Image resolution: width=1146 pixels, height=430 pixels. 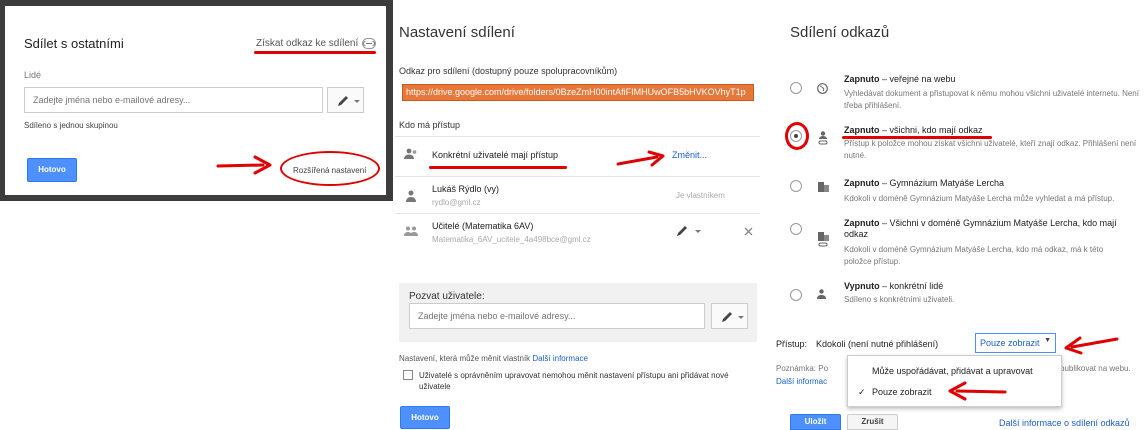 What do you see at coordinates (466, 189) in the screenshot?
I see `user-name: Lukáš Rýdlo (vy)` at bounding box center [466, 189].